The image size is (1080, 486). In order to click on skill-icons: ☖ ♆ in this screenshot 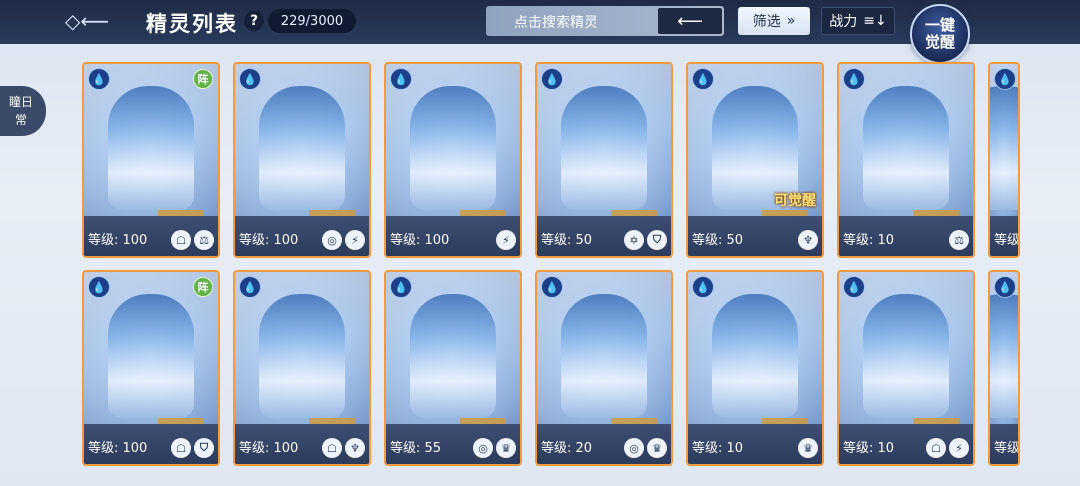, I will do `click(343, 448)`.